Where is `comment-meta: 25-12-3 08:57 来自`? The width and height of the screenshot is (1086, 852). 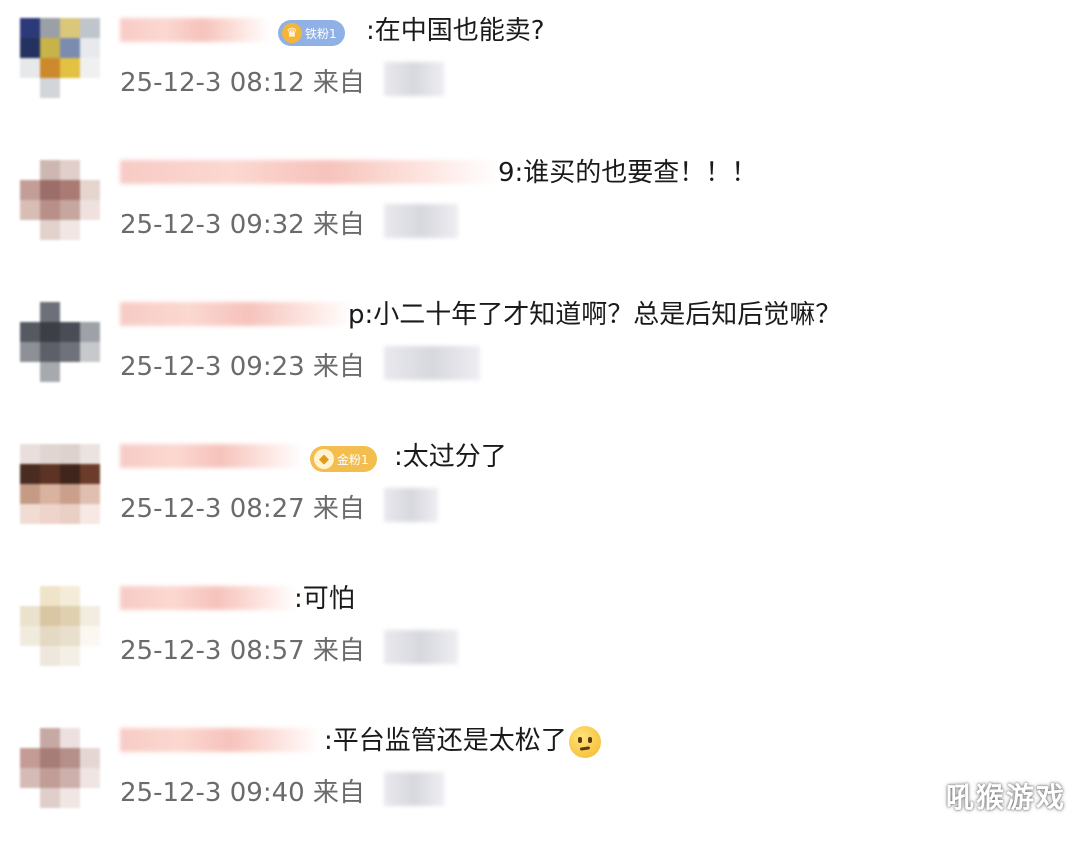
comment-meta: 25-12-3 08:57 来自 is located at coordinates (242, 651).